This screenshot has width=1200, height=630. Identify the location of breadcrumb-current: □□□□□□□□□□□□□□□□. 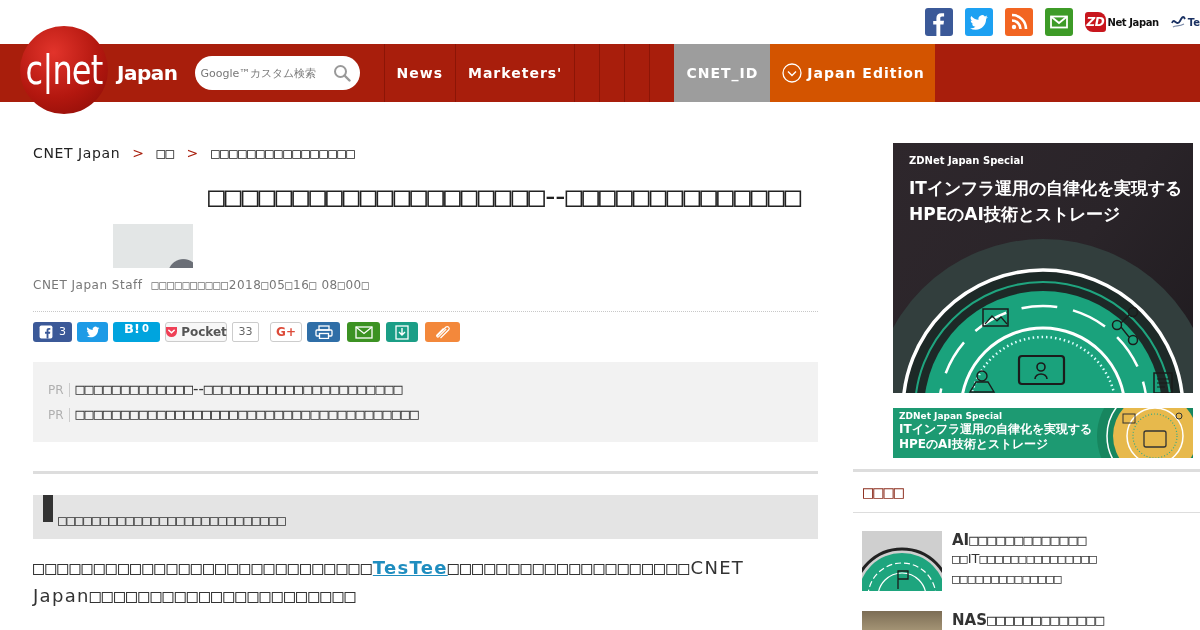
(283, 153).